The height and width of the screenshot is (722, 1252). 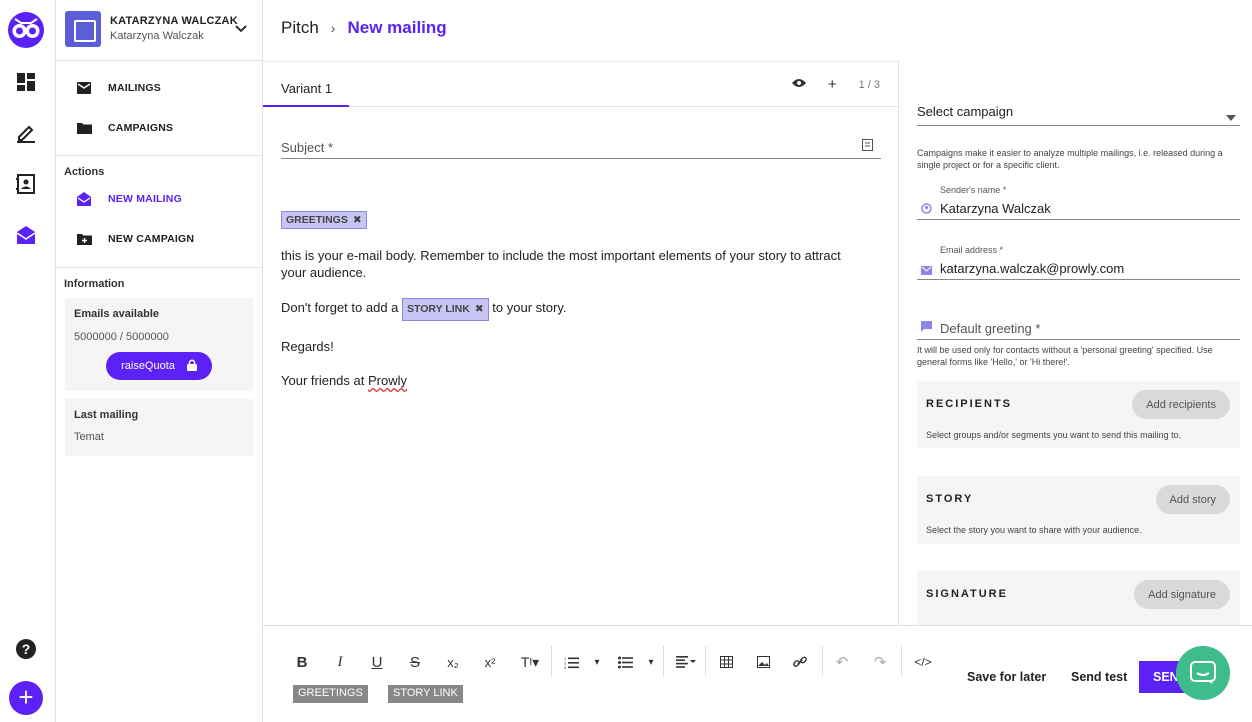 What do you see at coordinates (530, 662) in the screenshot?
I see `font-size-icon: T I ▾` at bounding box center [530, 662].